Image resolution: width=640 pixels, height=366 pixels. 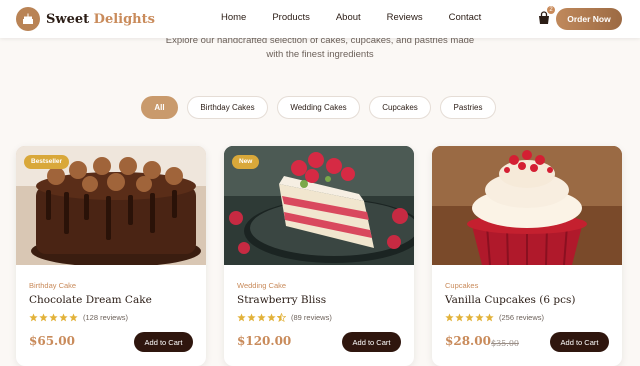 What do you see at coordinates (400, 107) in the screenshot?
I see `filter-cupcakes: Cupcakes` at bounding box center [400, 107].